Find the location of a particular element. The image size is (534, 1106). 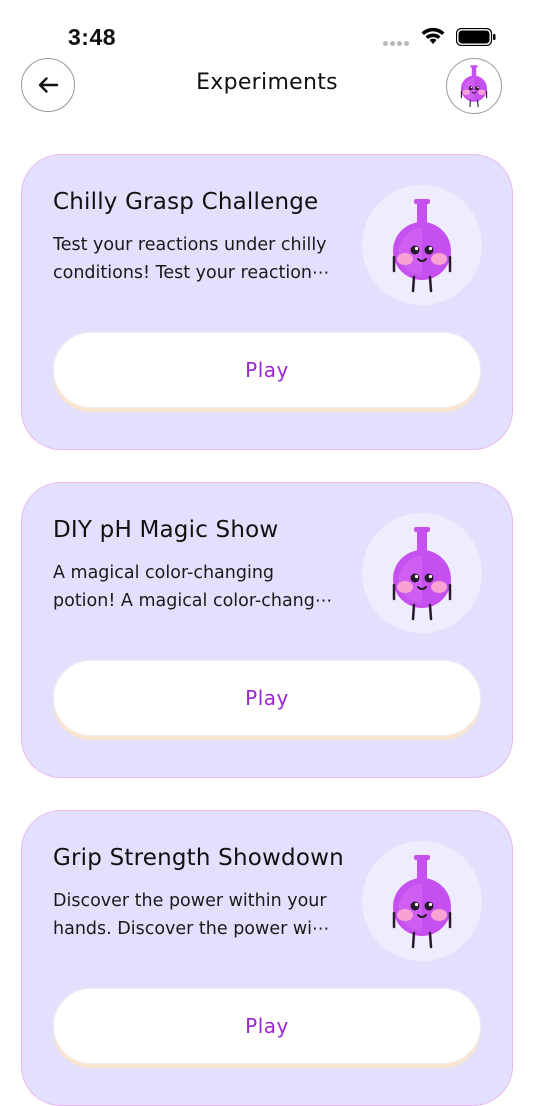

avatar-button is located at coordinates (474, 86).